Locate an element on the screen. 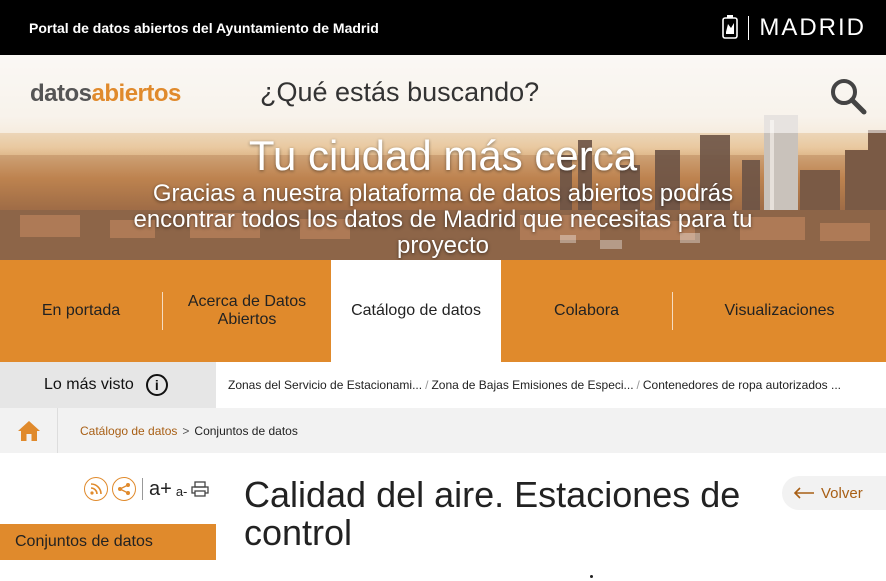  datos-abiertos-logo: datosabiertos is located at coordinates (105, 94).